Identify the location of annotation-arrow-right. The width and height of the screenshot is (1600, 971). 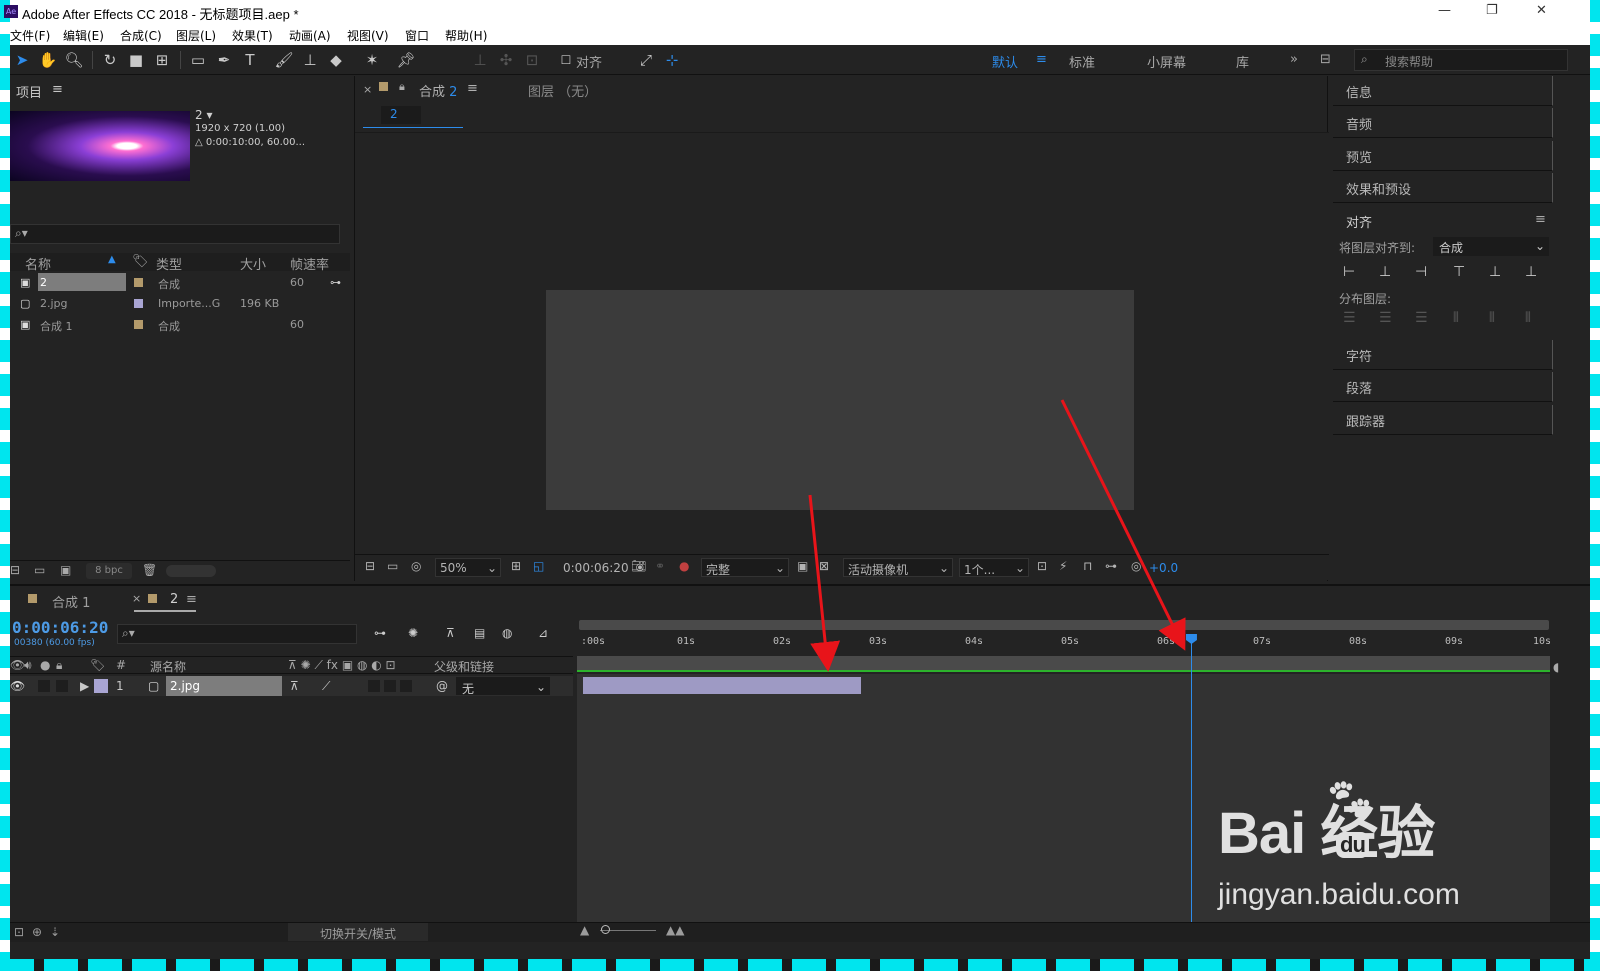
(1123, 525).